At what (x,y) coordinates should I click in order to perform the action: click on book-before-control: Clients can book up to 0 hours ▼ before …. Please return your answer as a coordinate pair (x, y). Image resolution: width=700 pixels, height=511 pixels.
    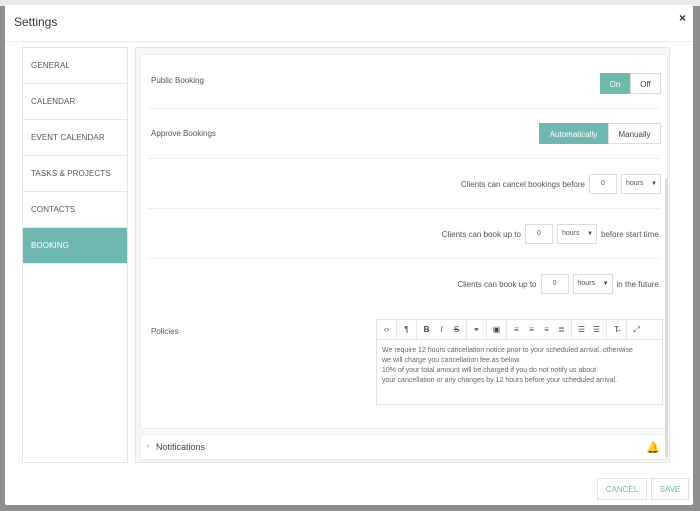
    Looking at the image, I should click on (551, 234).